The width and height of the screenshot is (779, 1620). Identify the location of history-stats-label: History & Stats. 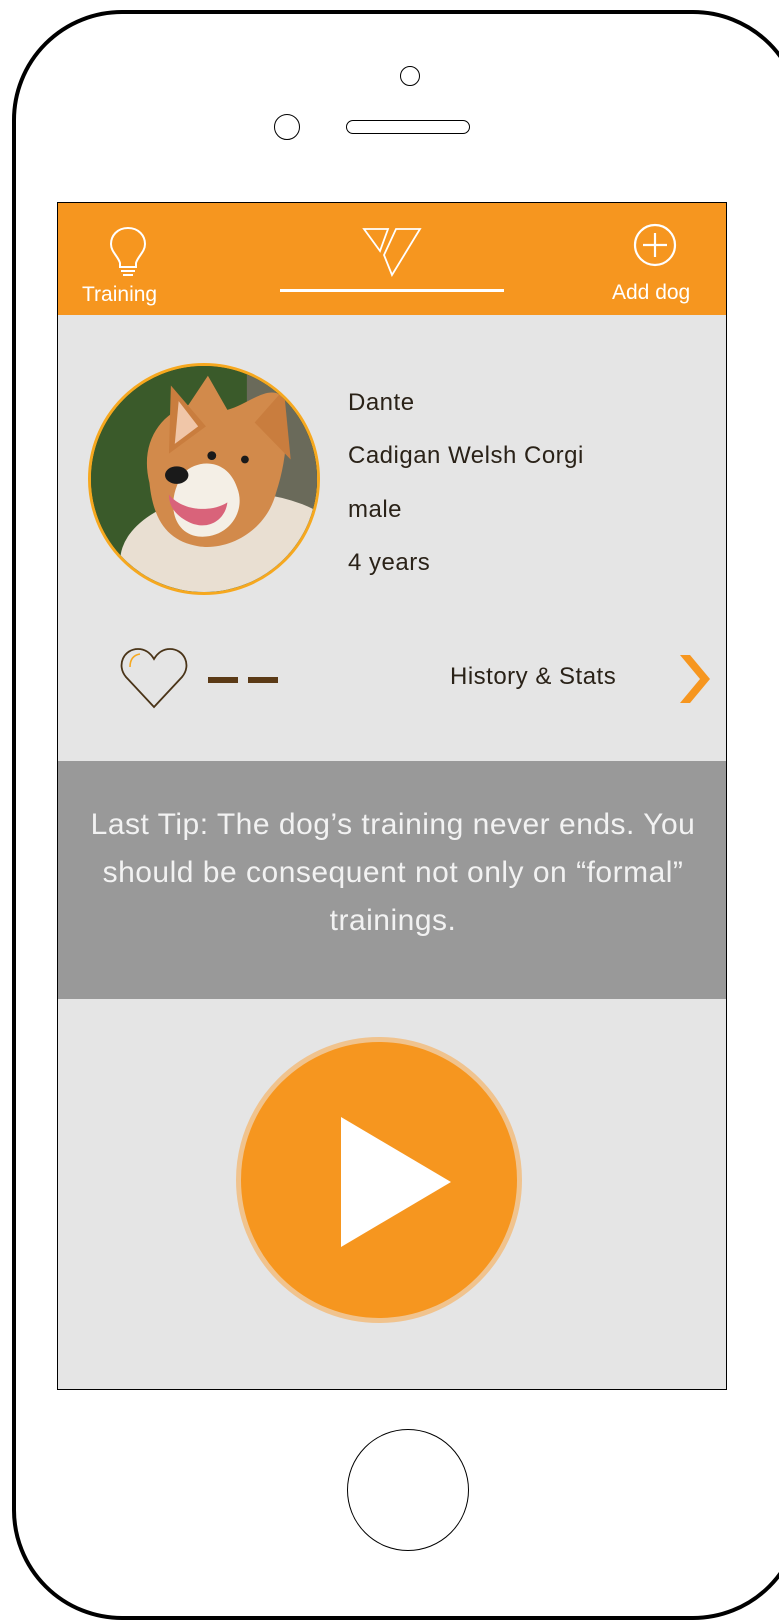
(533, 676).